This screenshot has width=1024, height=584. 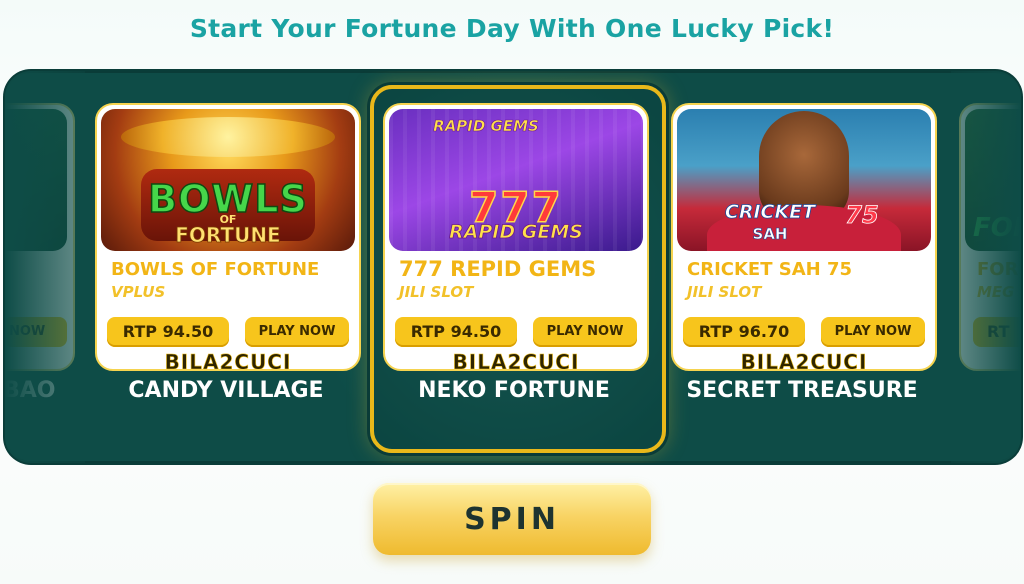 What do you see at coordinates (486, 126) in the screenshot?
I see `art-title-line1: RAPID GEMS` at bounding box center [486, 126].